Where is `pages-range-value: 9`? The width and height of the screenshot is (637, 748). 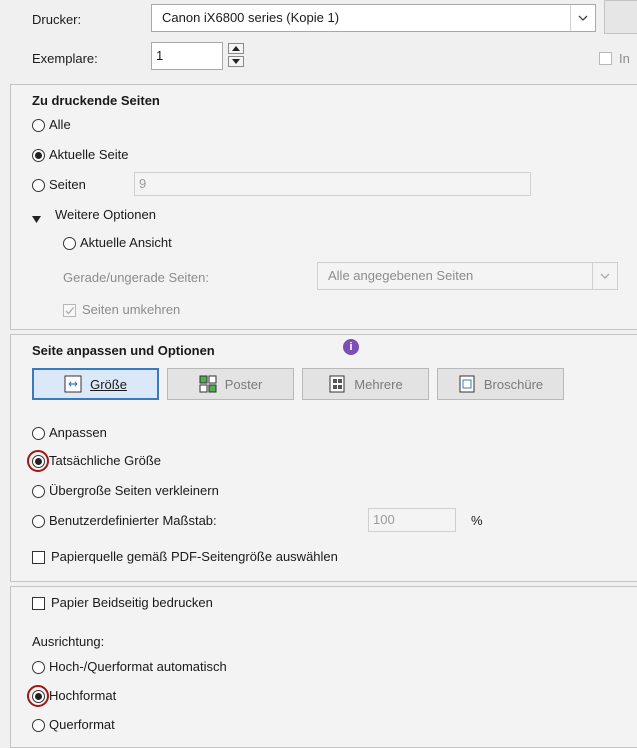
pages-range-value: 9 is located at coordinates (143, 183).